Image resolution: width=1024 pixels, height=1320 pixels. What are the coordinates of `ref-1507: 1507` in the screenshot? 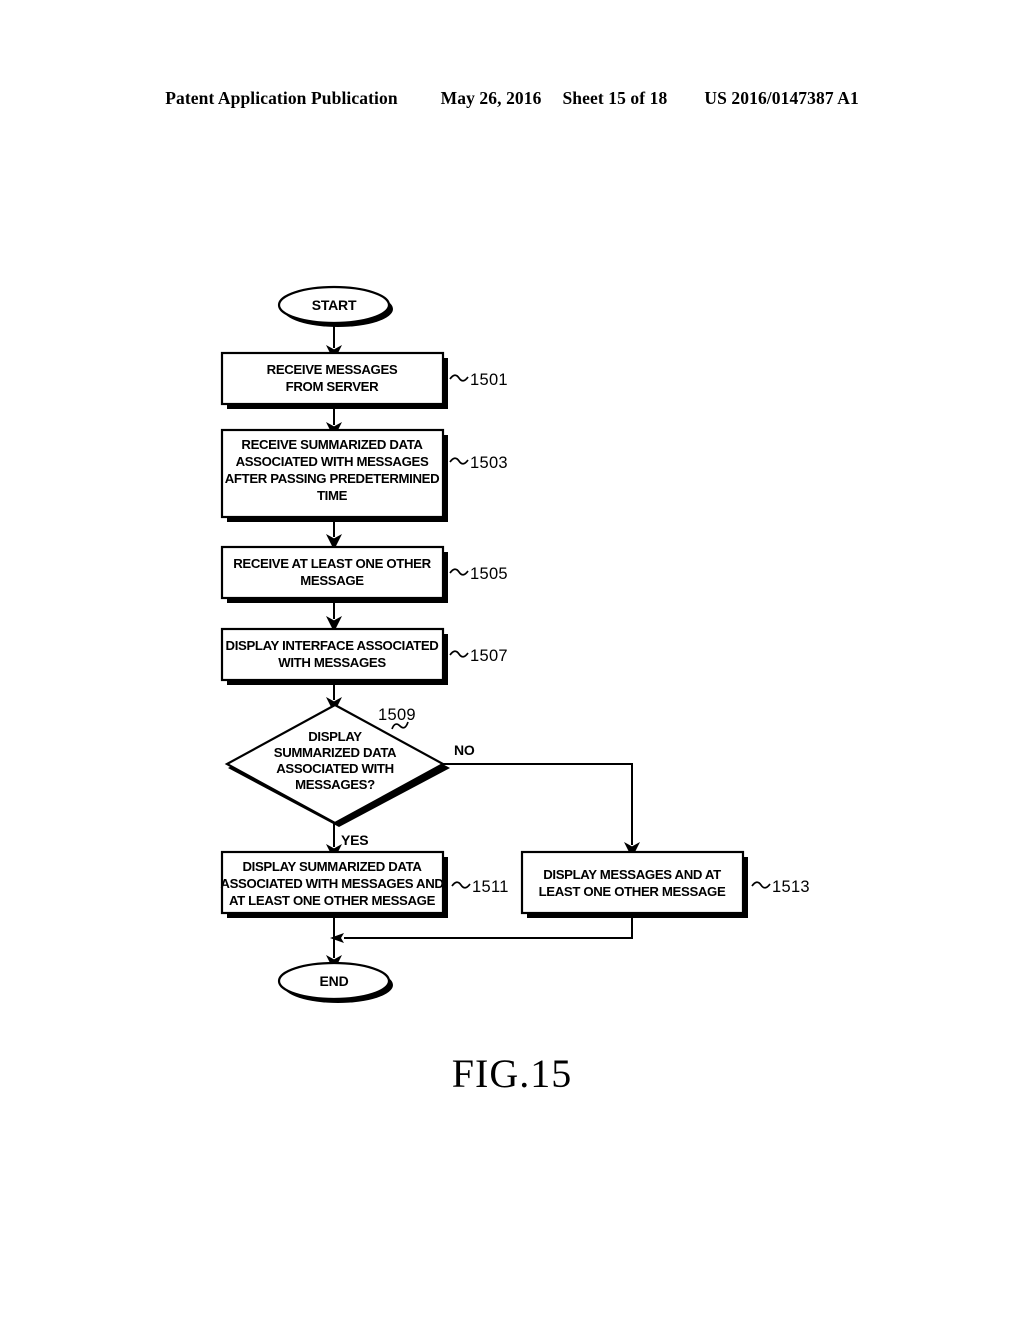 It's located at (478, 656).